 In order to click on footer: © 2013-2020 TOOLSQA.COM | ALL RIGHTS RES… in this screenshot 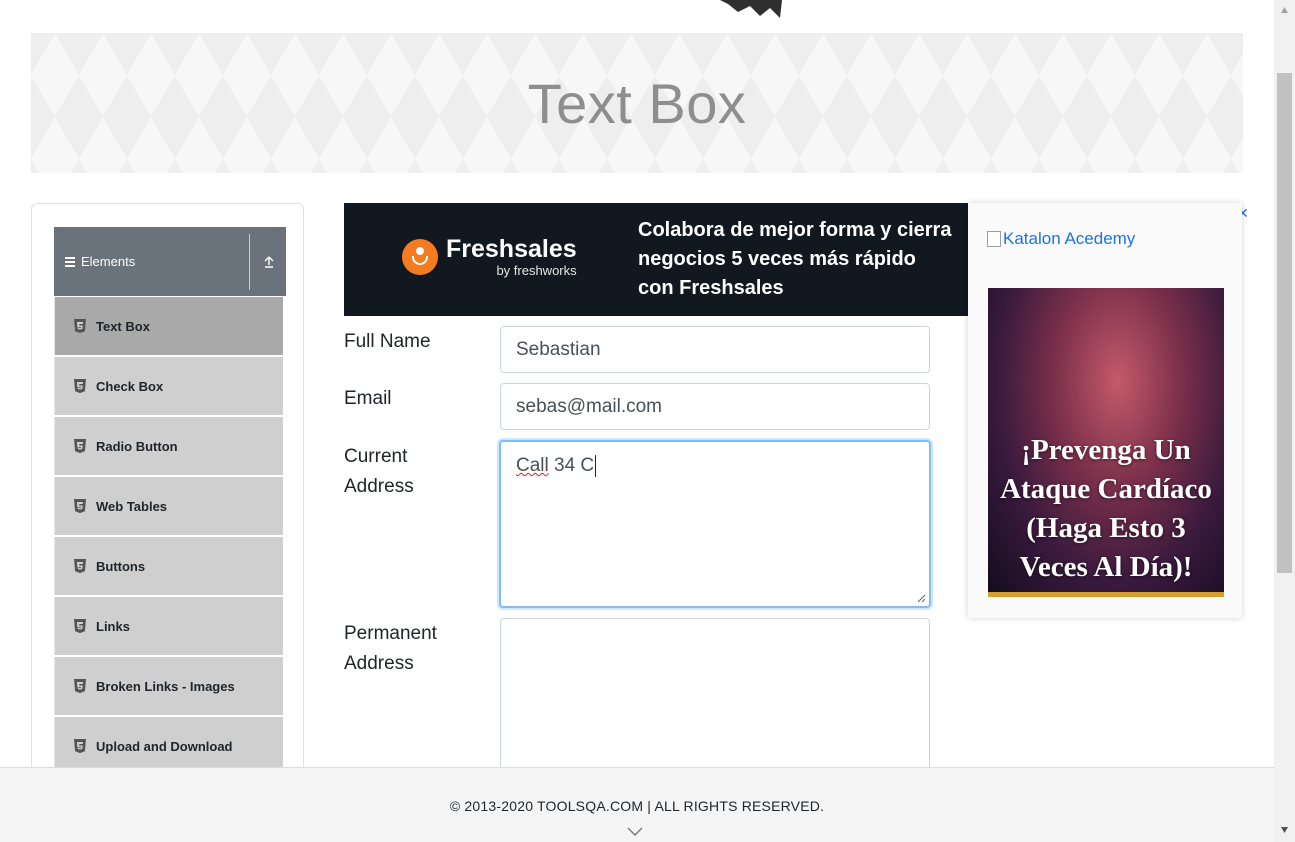, I will do `click(637, 804)`.